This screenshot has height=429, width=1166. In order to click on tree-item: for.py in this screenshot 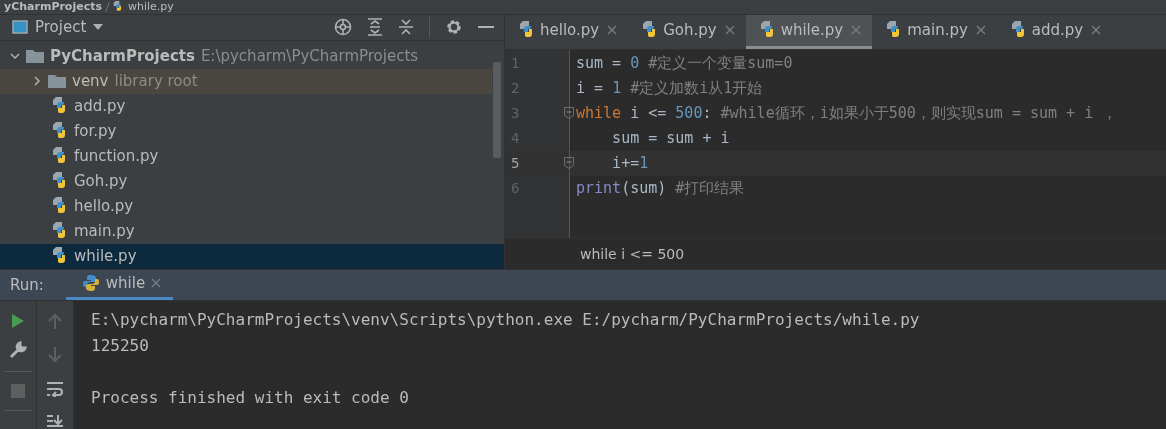, I will do `click(246, 131)`.